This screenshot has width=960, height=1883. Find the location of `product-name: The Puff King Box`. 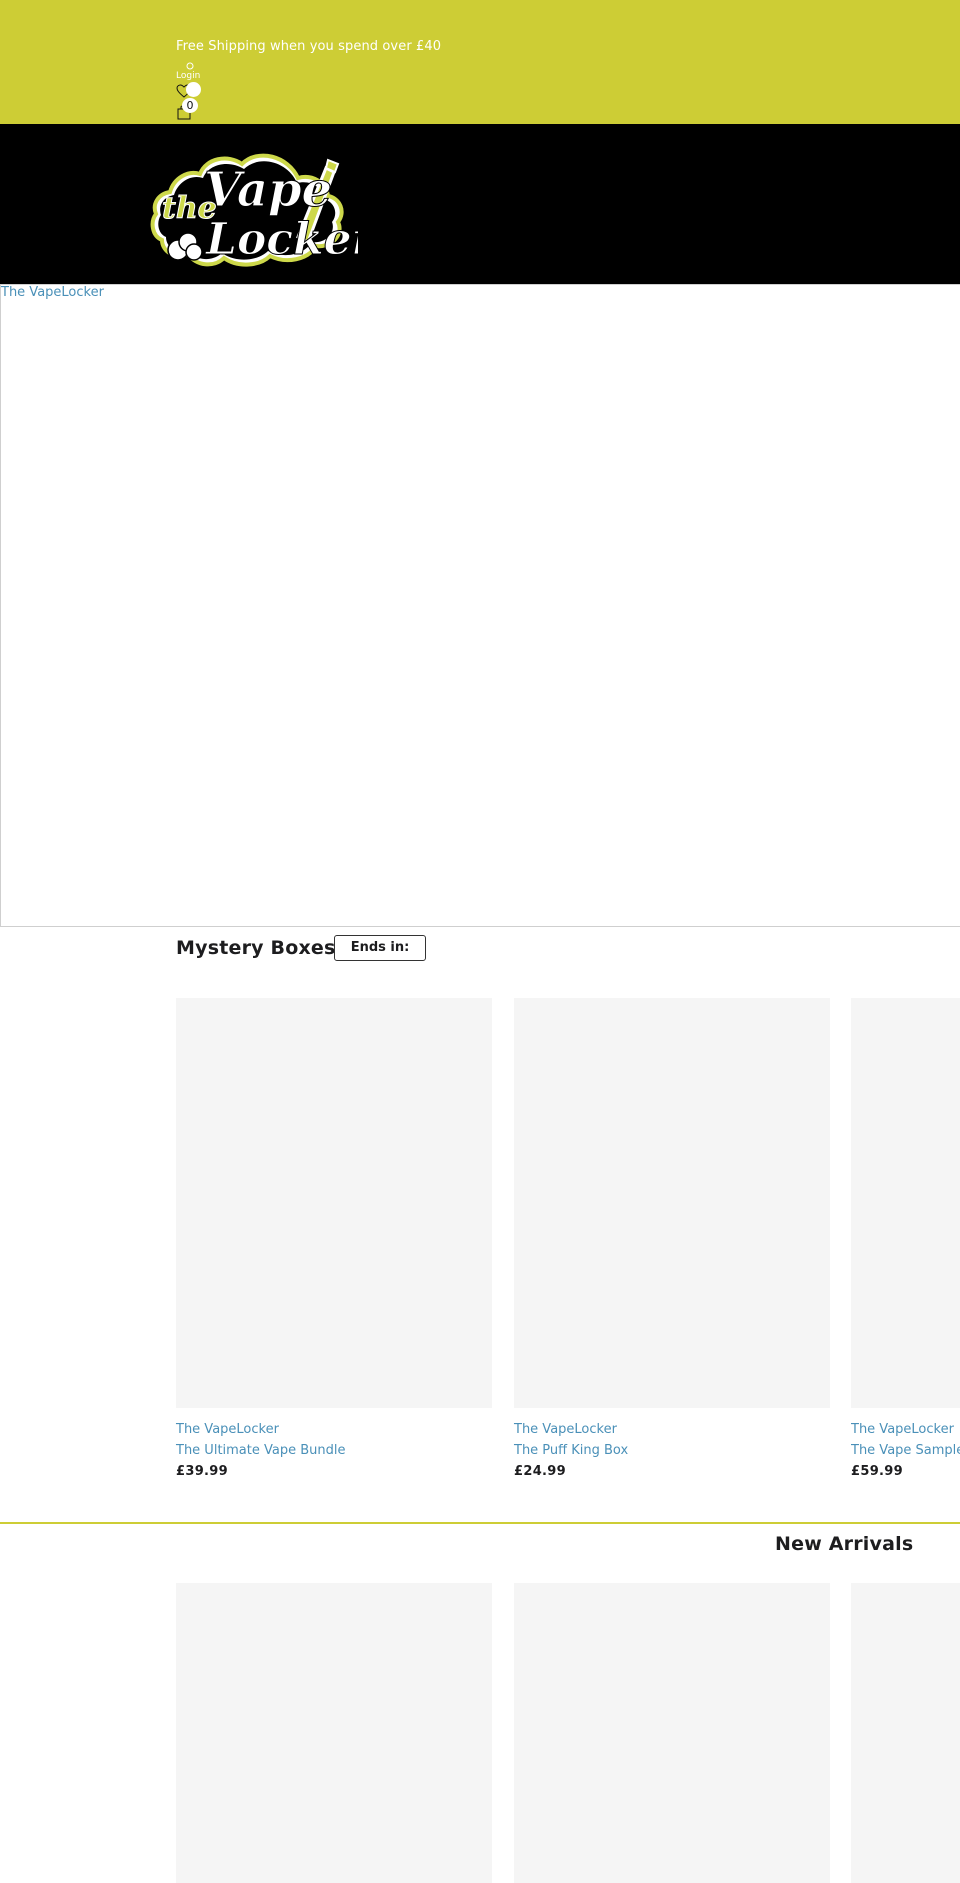

product-name: The Puff King Box is located at coordinates (672, 1450).